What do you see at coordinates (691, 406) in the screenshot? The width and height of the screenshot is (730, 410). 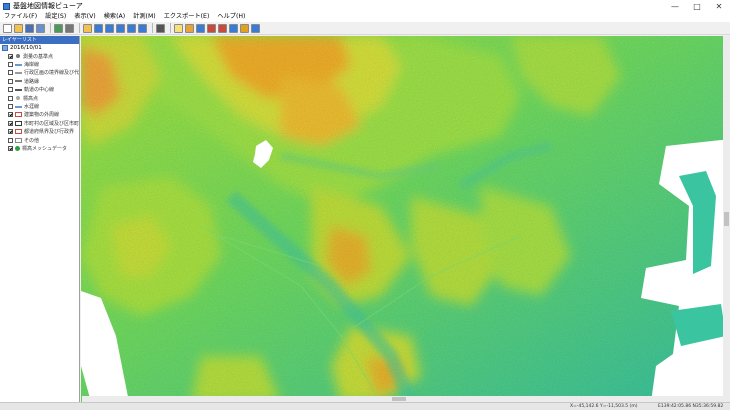 I see `status-latlon: E139:42:05.86 N35:36:59.82` at bounding box center [691, 406].